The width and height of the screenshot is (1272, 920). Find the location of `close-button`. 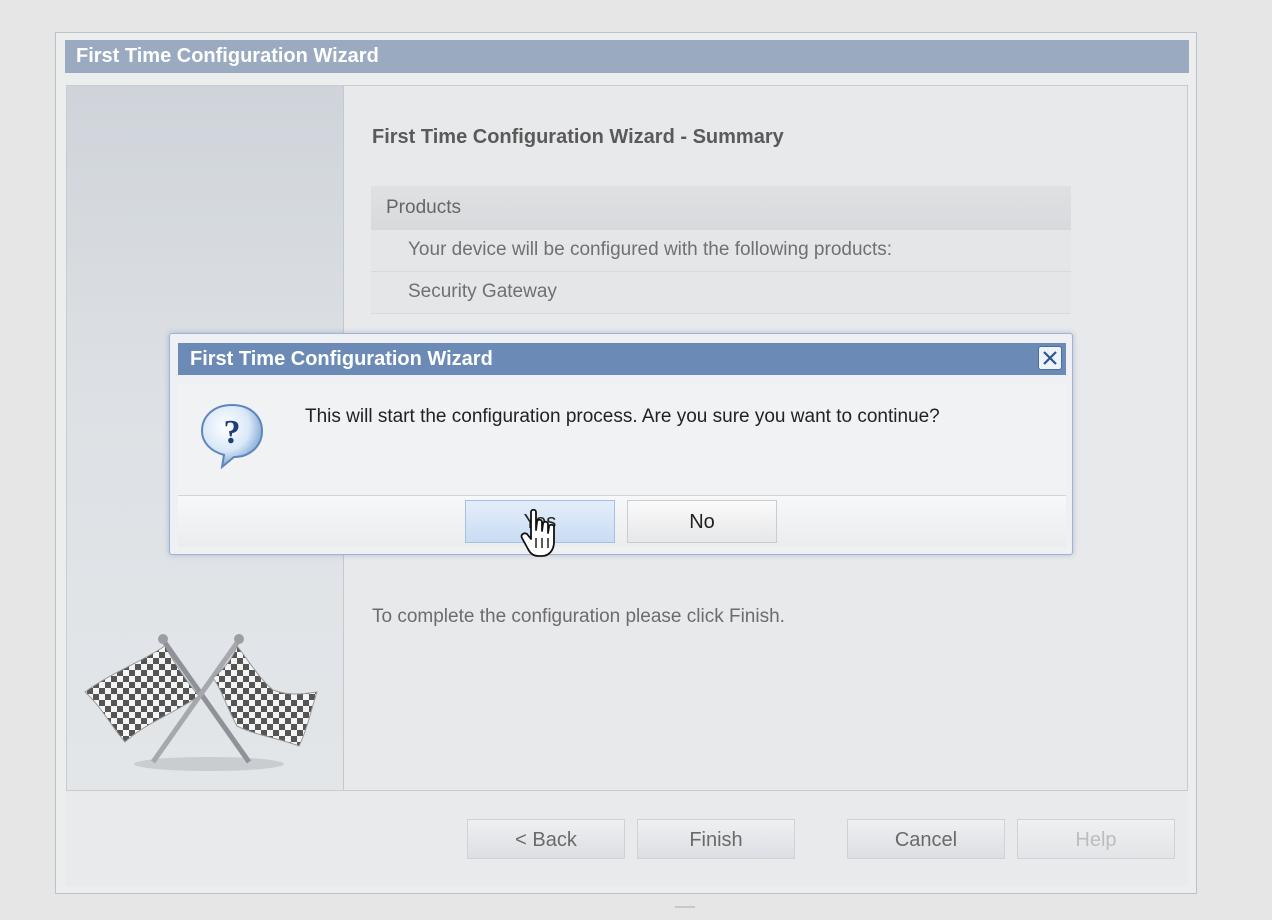

close-button is located at coordinates (1050, 358).